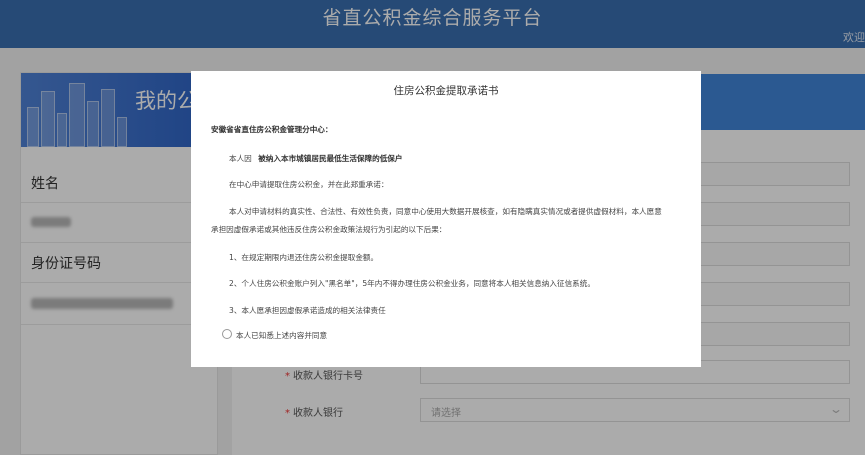 Image resolution: width=865 pixels, height=455 pixels. What do you see at coordinates (281, 335) in the screenshot?
I see `agree-label: 本人已知悉上述内容并同意` at bounding box center [281, 335].